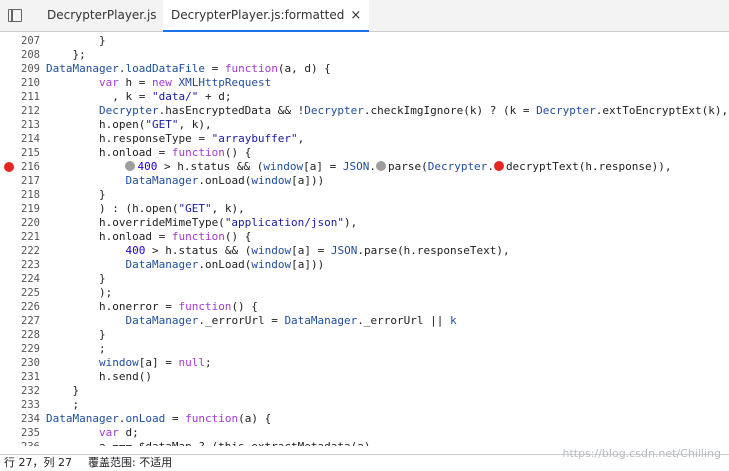 Image resolution: width=729 pixels, height=471 pixels. I want to click on inline-breakpoint-active-icon, so click(498, 166).